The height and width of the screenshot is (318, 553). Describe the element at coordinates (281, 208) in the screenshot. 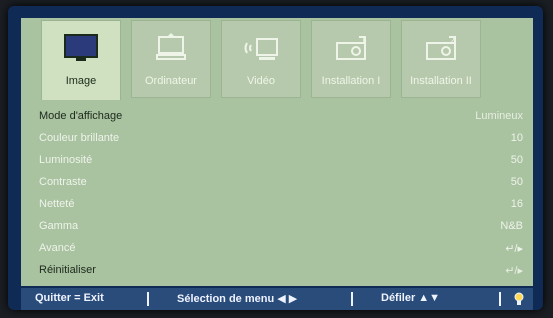

I see `menu-row-sharpness: Netteté 16` at that location.